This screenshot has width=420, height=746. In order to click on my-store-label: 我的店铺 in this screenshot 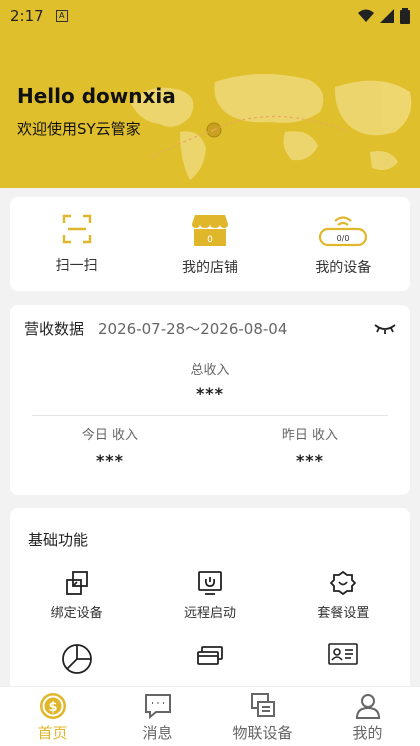, I will do `click(209, 268)`.